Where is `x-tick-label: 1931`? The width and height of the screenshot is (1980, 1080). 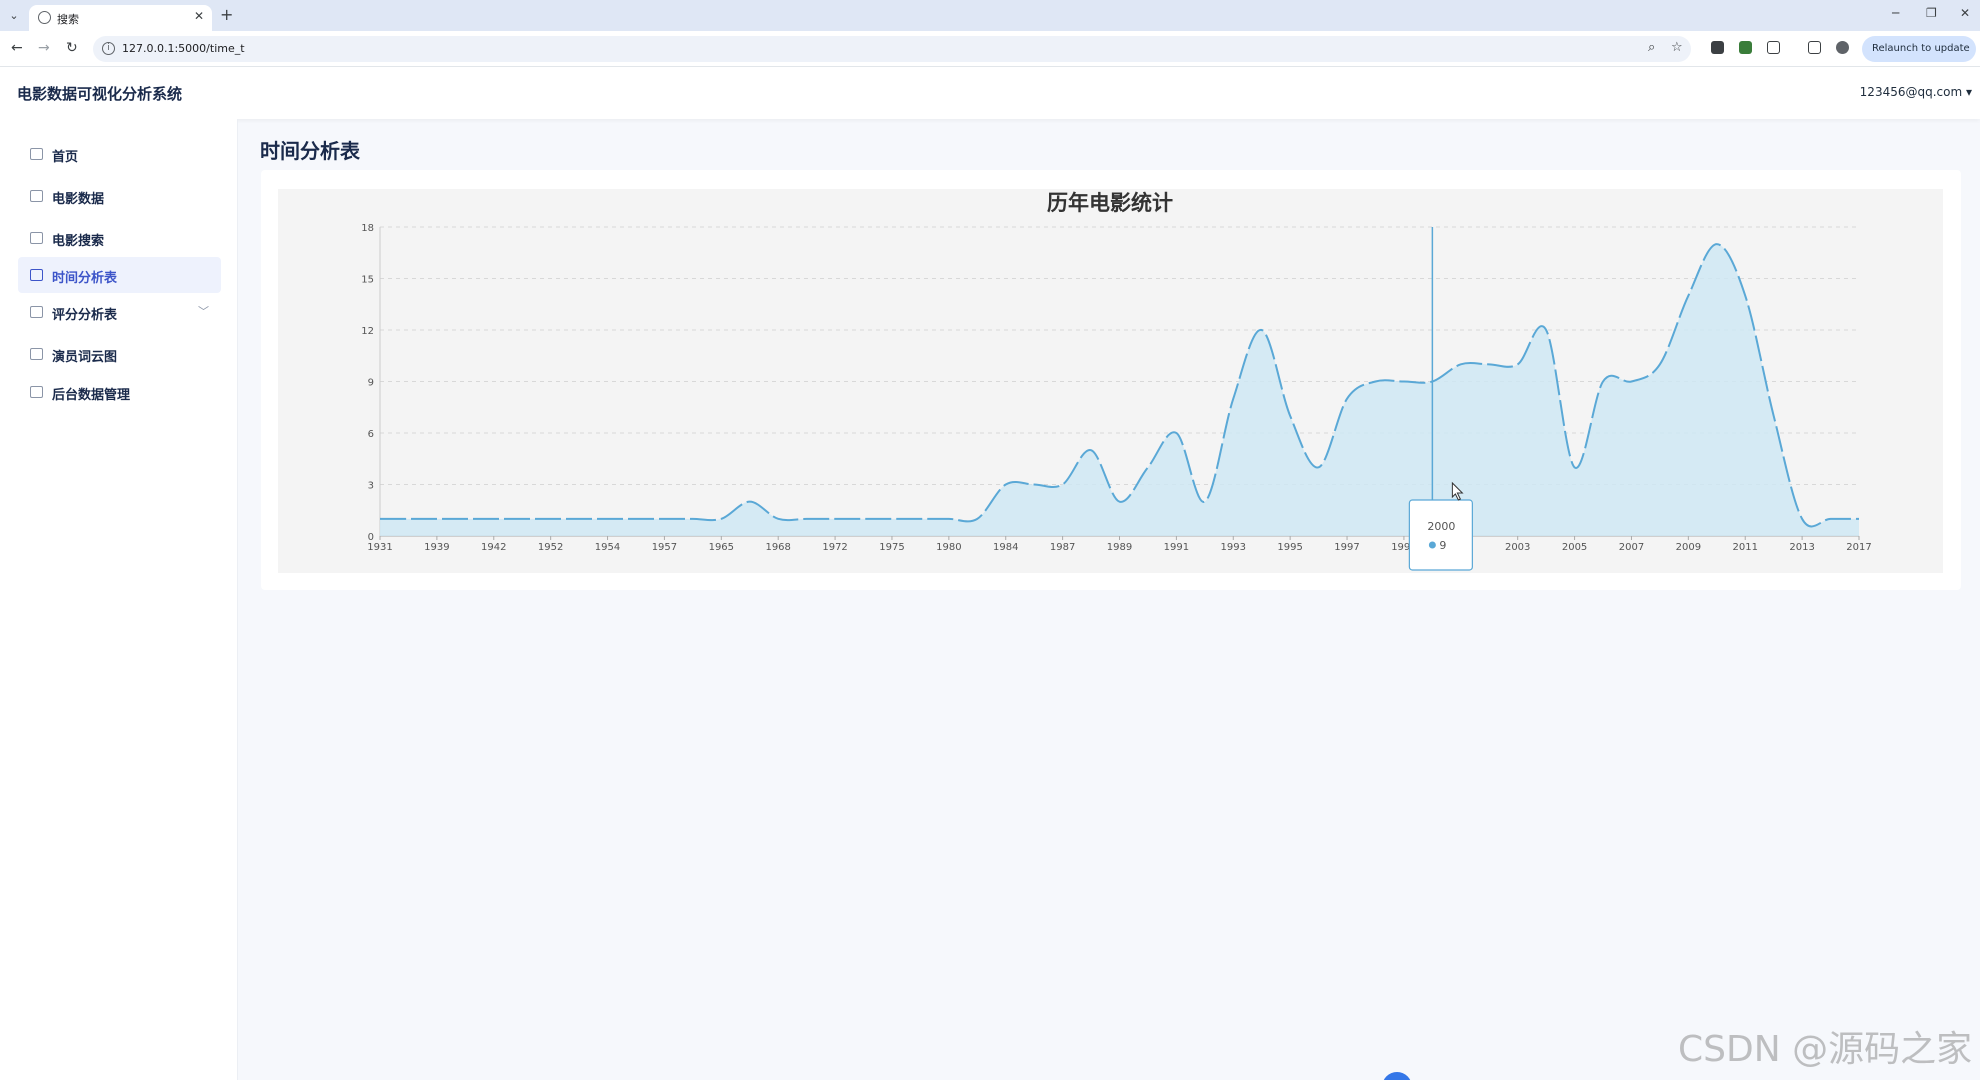 x-tick-label: 1931 is located at coordinates (379, 547).